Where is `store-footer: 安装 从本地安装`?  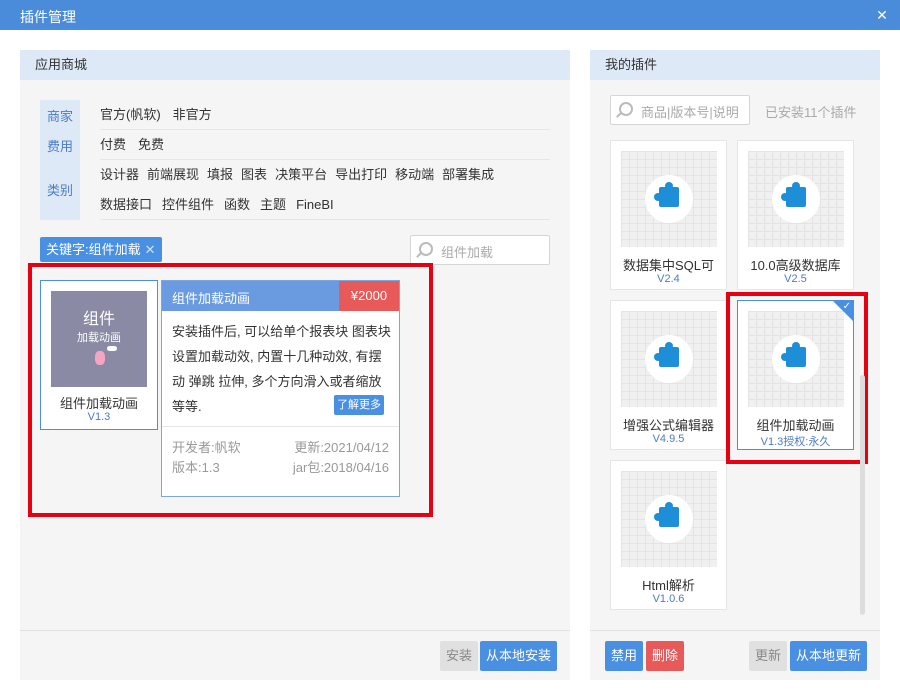 store-footer: 安装 从本地安装 is located at coordinates (295, 655).